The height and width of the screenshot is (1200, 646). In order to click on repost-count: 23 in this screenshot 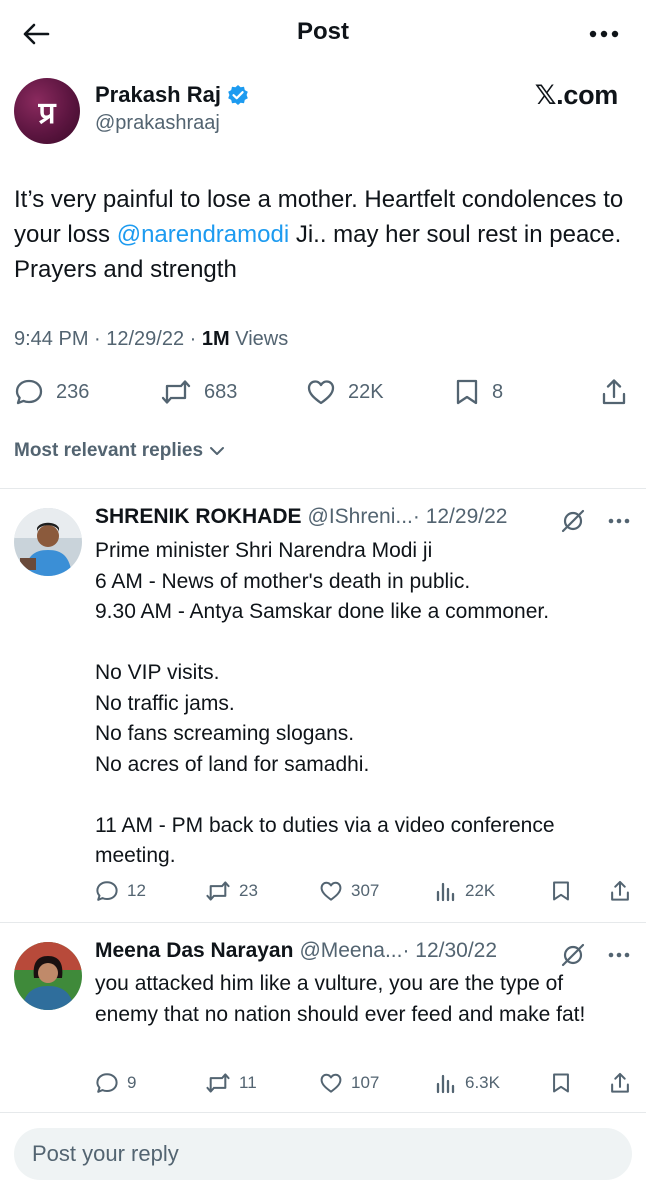, I will do `click(248, 890)`.